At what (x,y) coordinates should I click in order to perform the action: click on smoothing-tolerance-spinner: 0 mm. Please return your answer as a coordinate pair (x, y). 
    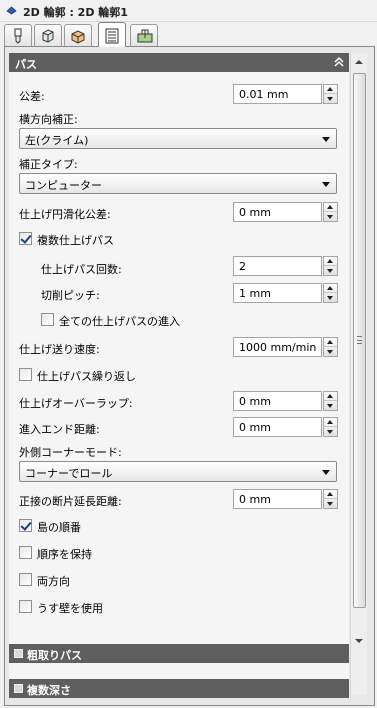
    Looking at the image, I should click on (286, 212).